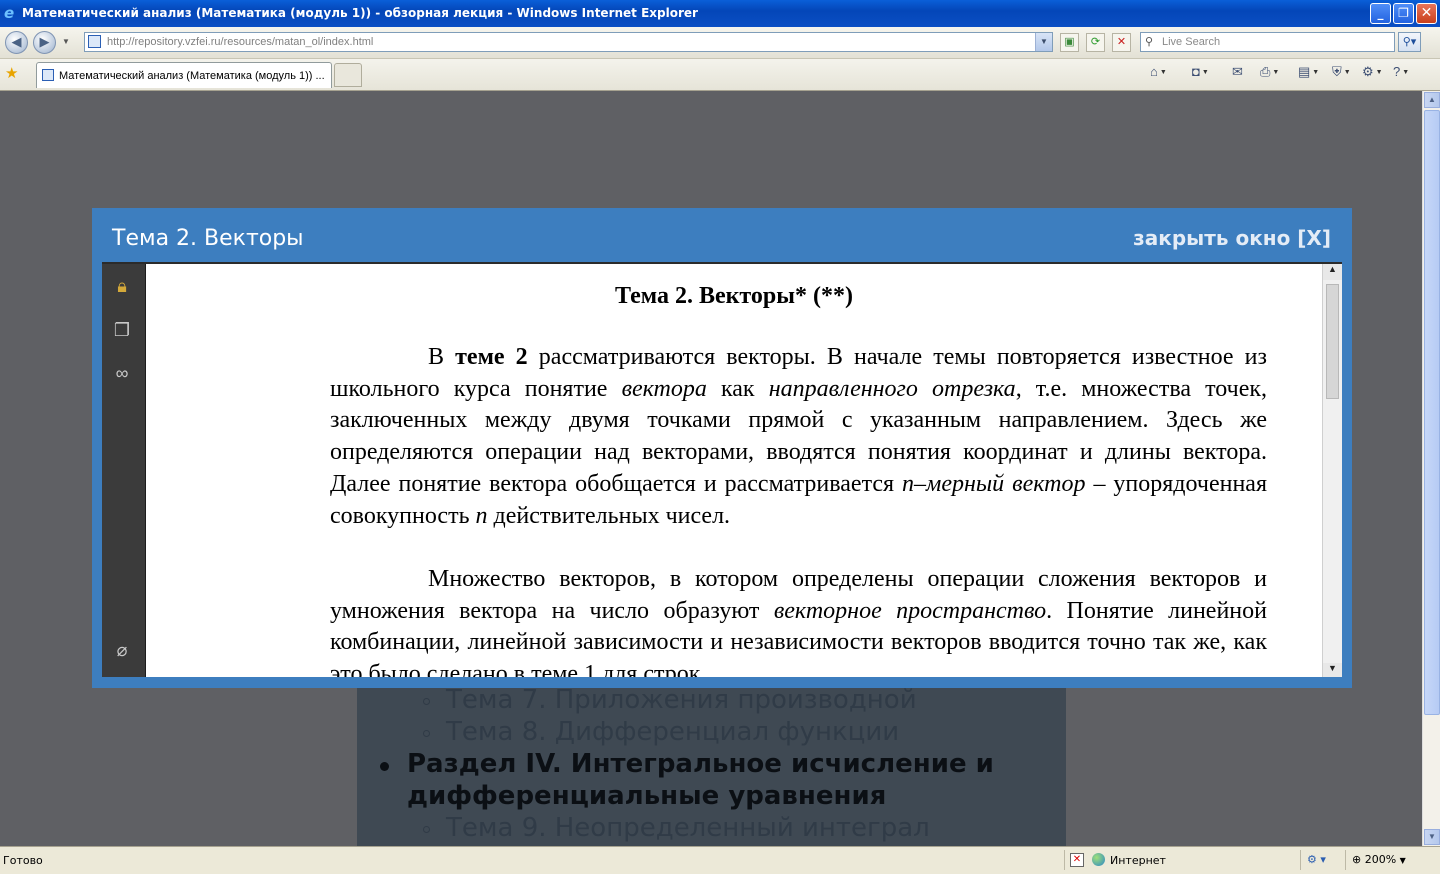  I want to click on close-window-button: ✕, so click(1426, 13).